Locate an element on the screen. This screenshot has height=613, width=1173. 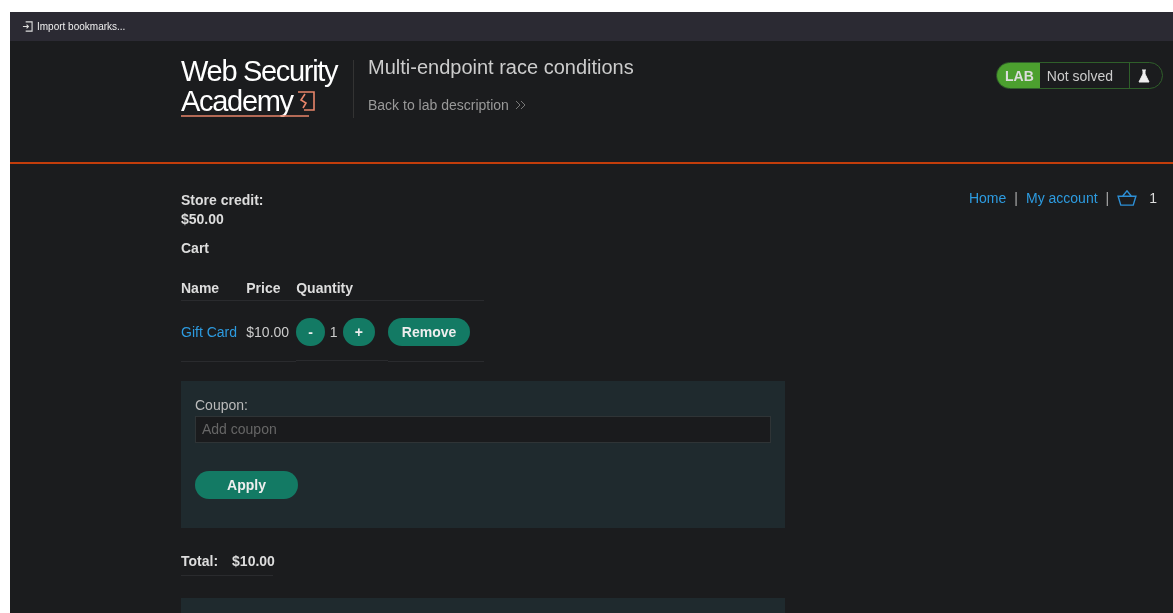
nav-link: Home is located at coordinates (987, 198).